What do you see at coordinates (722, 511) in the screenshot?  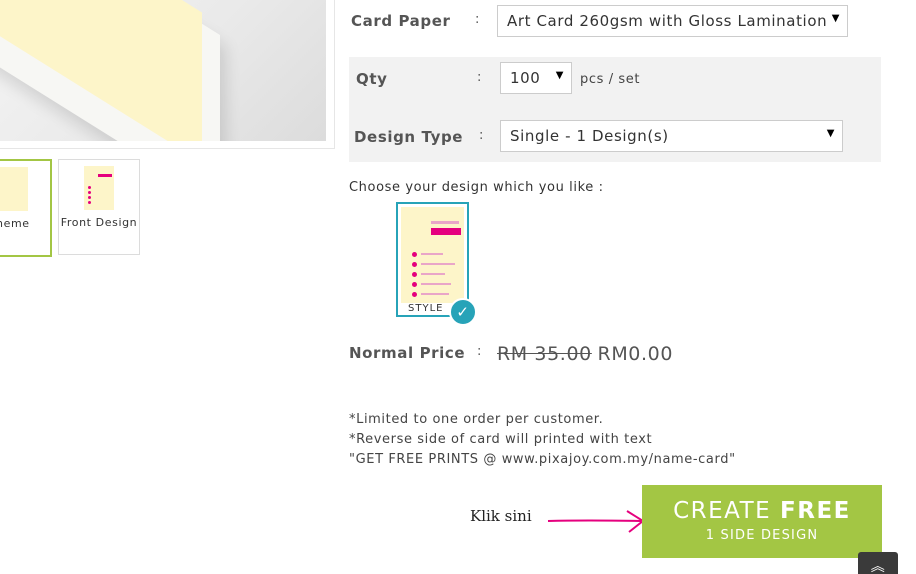 I see `cta-line1-prefix: CREATE` at bounding box center [722, 511].